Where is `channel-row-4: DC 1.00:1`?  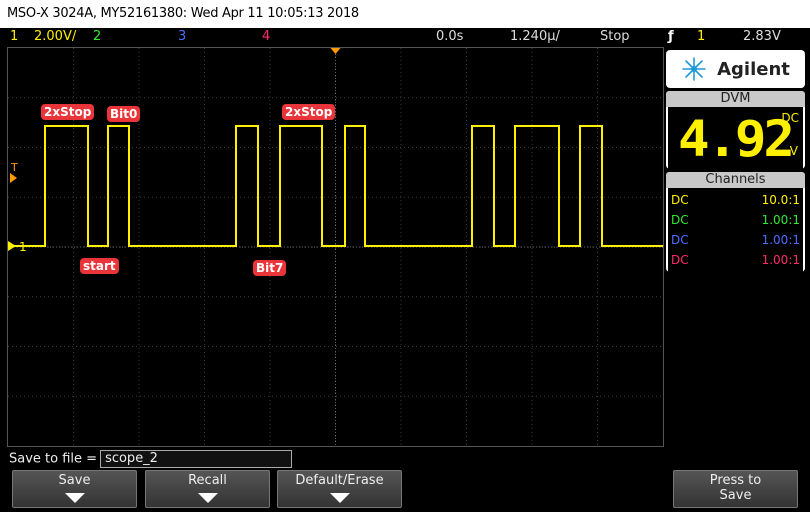
channel-row-4: DC 1.00:1 is located at coordinates (735, 260).